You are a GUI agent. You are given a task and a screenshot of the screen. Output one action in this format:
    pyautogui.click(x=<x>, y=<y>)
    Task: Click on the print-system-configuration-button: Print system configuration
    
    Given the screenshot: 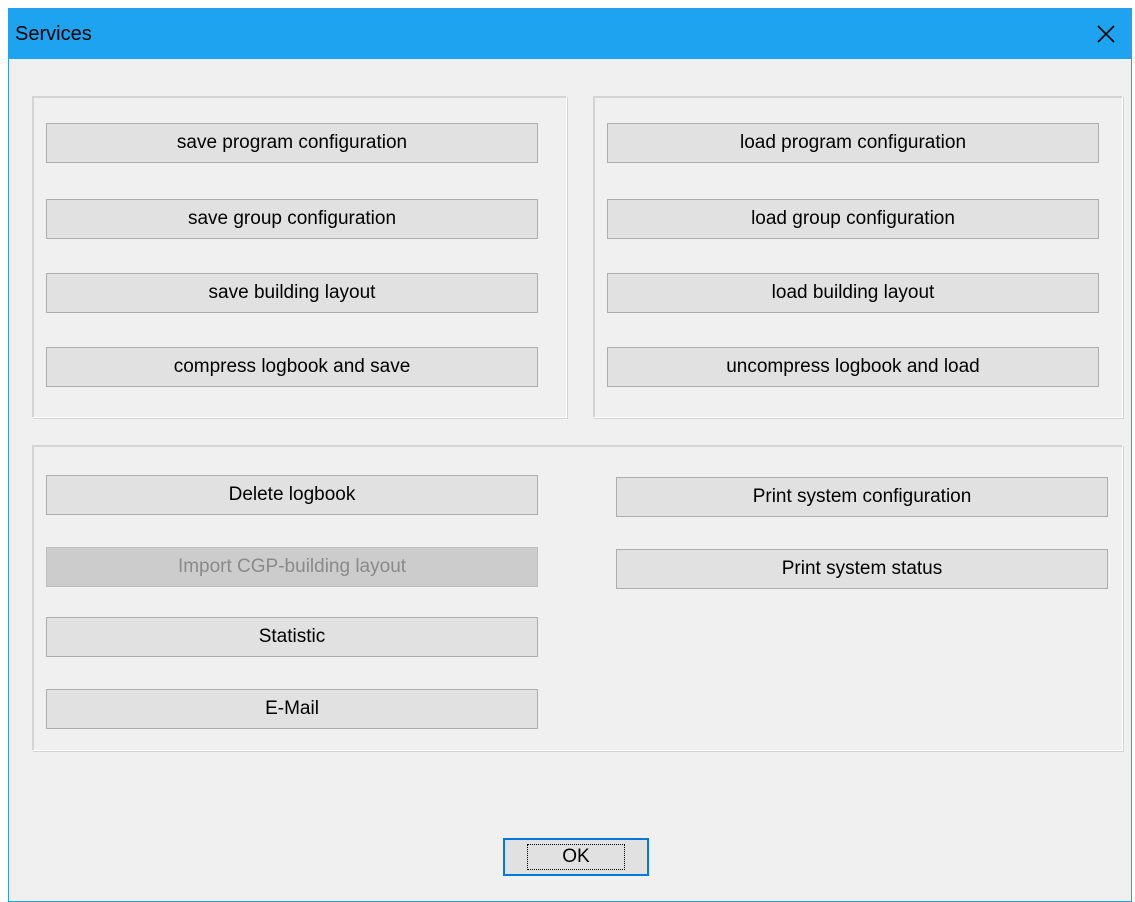 What is the action you would take?
    pyautogui.click(x=862, y=497)
    